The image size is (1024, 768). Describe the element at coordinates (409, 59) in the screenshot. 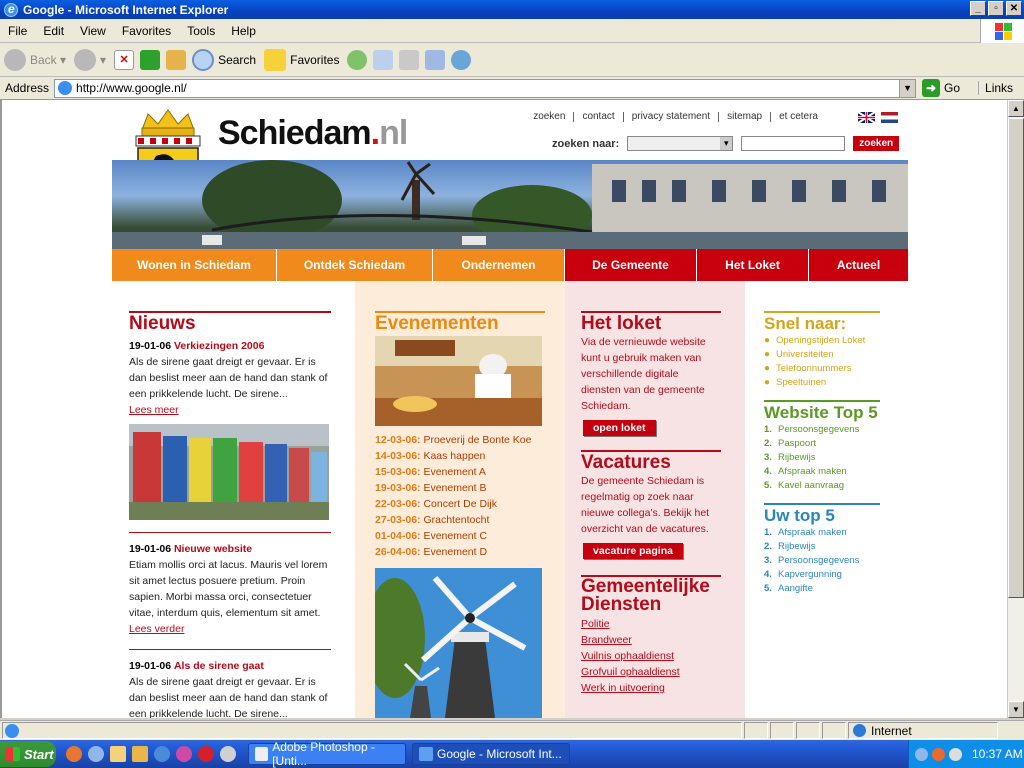

I see `print-icon` at that location.